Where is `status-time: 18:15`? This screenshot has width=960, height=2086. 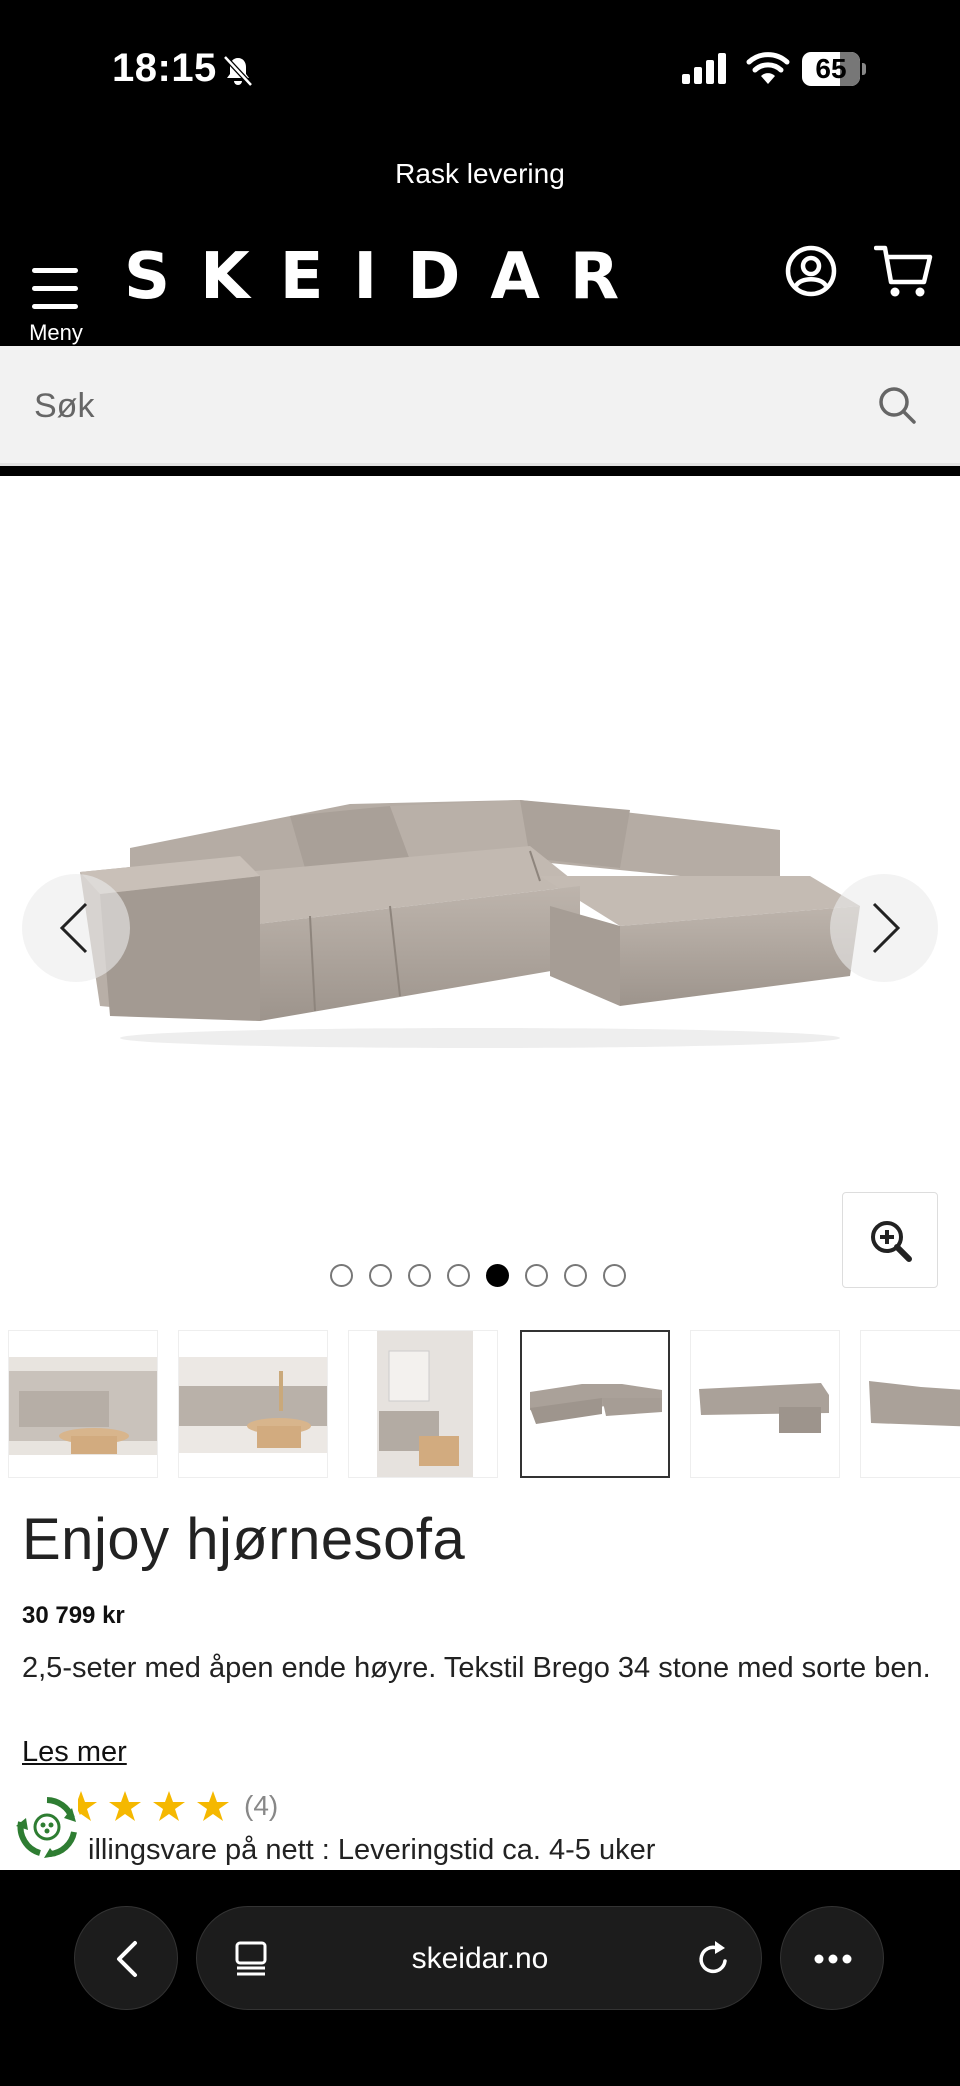
status-time: 18:15 is located at coordinates (164, 68).